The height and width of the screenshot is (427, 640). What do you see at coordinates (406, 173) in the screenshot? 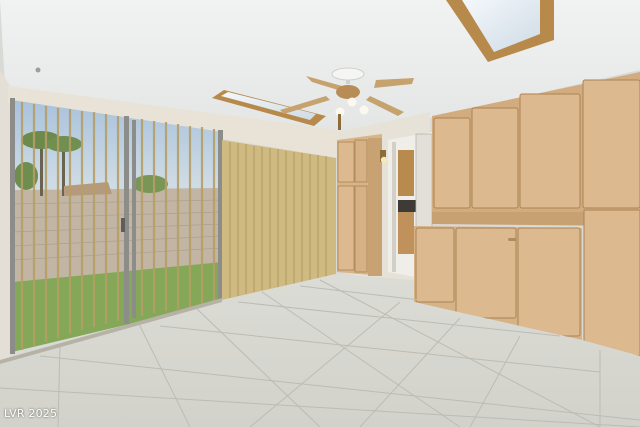
I see `kitchen-cabinet-upper` at bounding box center [406, 173].